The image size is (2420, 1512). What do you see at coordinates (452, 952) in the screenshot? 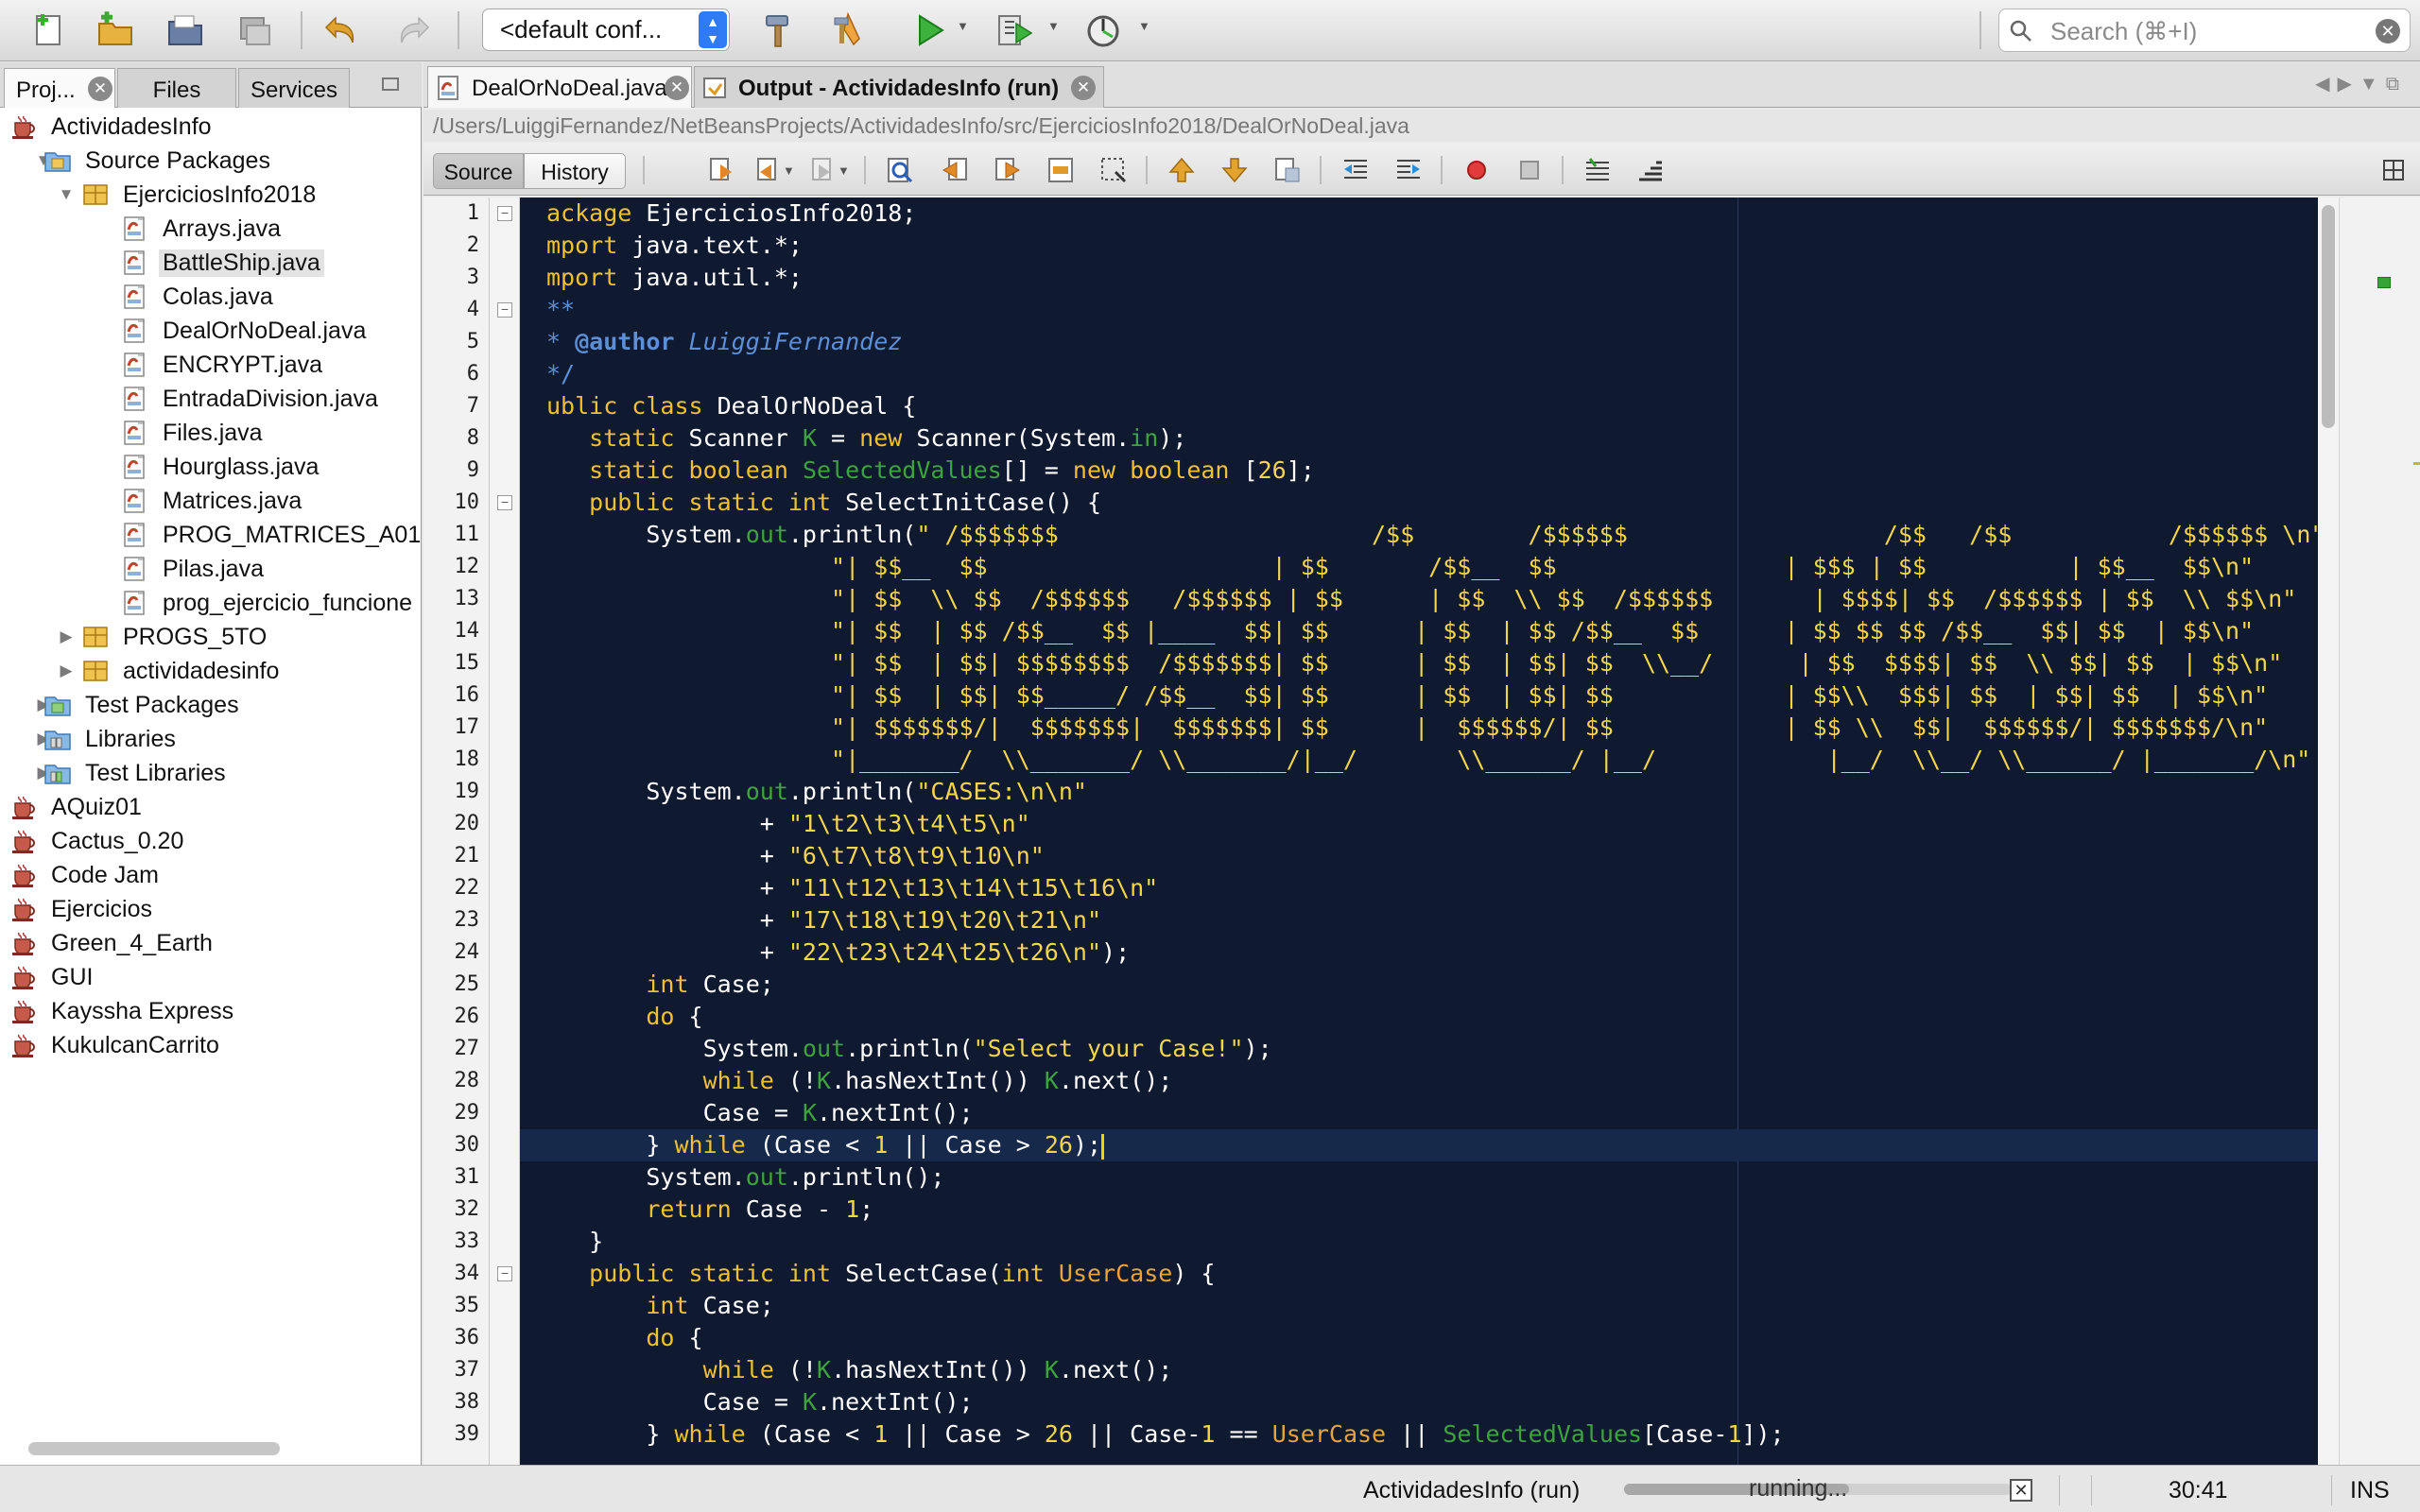
I see `line-number: 24` at bounding box center [452, 952].